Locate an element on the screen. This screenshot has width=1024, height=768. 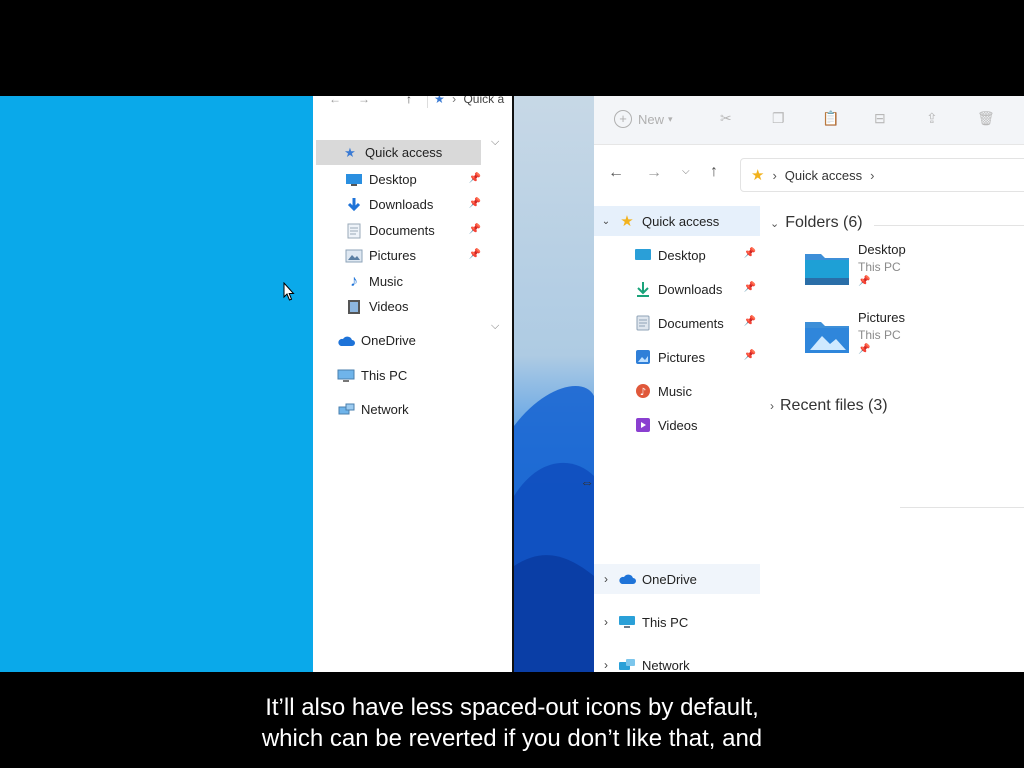
sidebar-item-onedrive: › OneDrive is located at coordinates (677, 579).